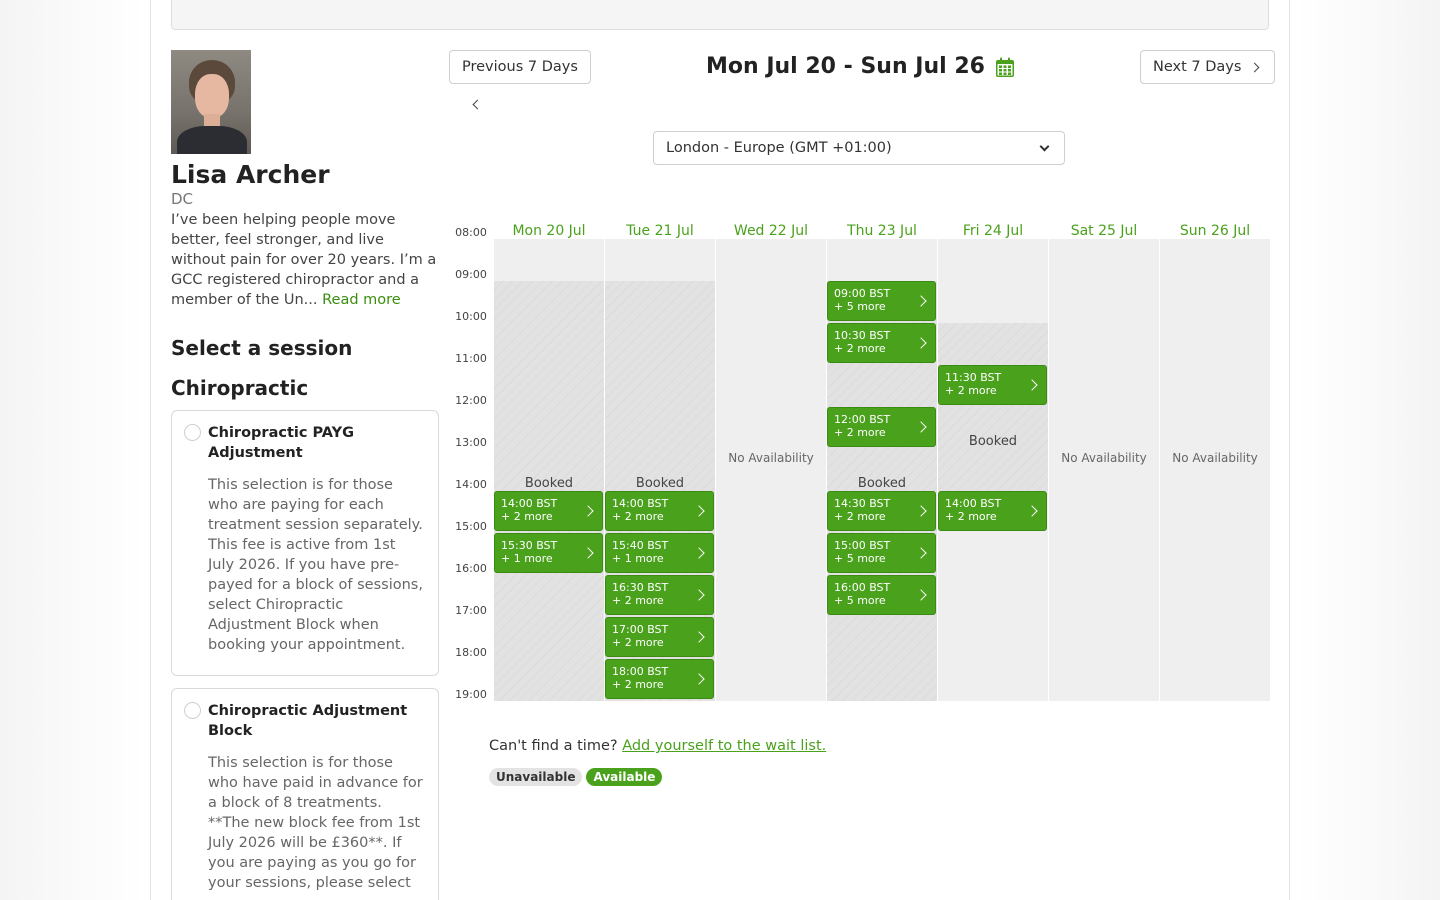  What do you see at coordinates (1005, 67) in the screenshot?
I see `calendar-icon` at bounding box center [1005, 67].